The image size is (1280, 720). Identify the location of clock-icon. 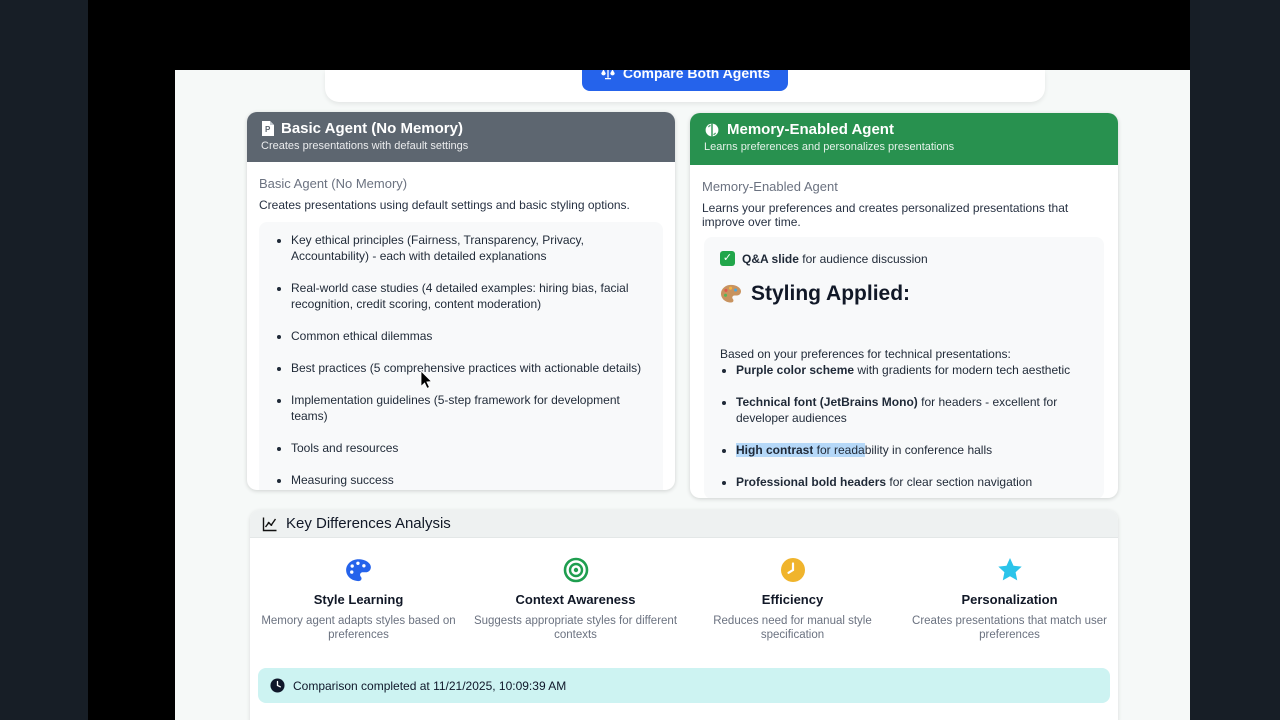
(792, 570).